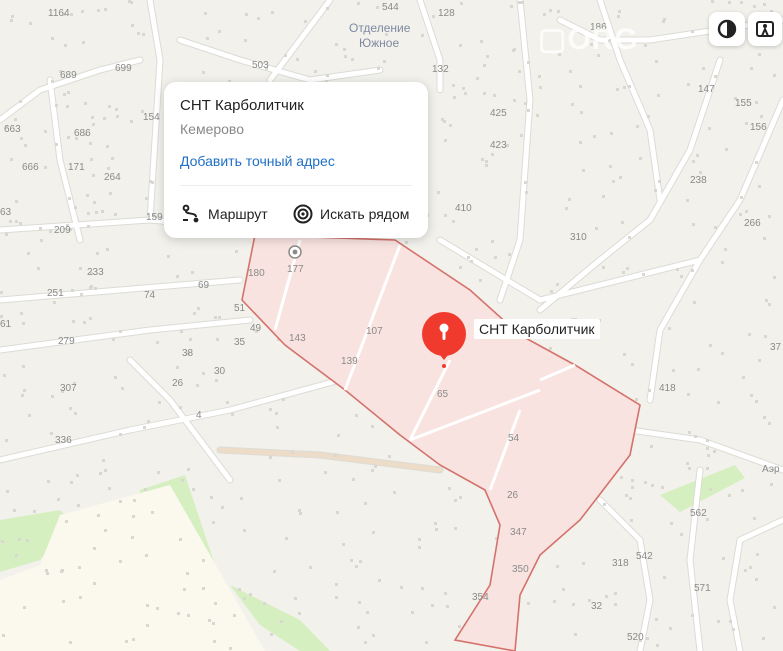  What do you see at coordinates (498, 145) in the screenshot?
I see `house-number-label: 423` at bounding box center [498, 145].